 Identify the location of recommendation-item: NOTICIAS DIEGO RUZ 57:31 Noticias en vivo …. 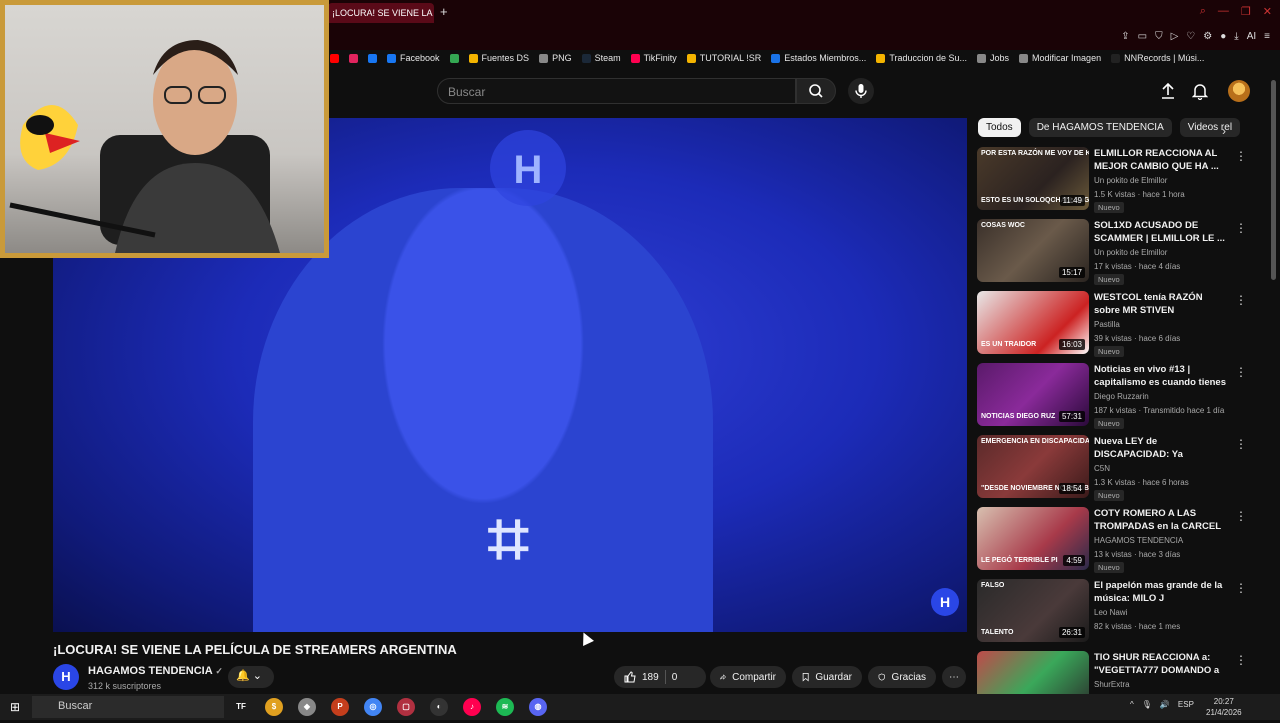
(1114, 399).